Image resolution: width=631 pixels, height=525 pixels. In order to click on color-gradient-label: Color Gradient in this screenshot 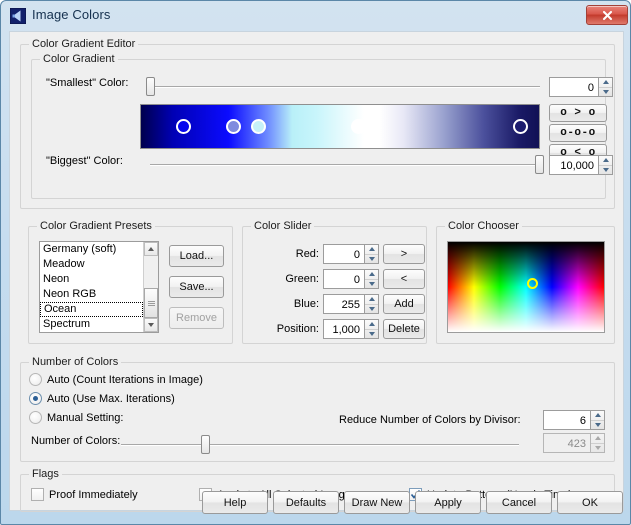, I will do `click(79, 59)`.